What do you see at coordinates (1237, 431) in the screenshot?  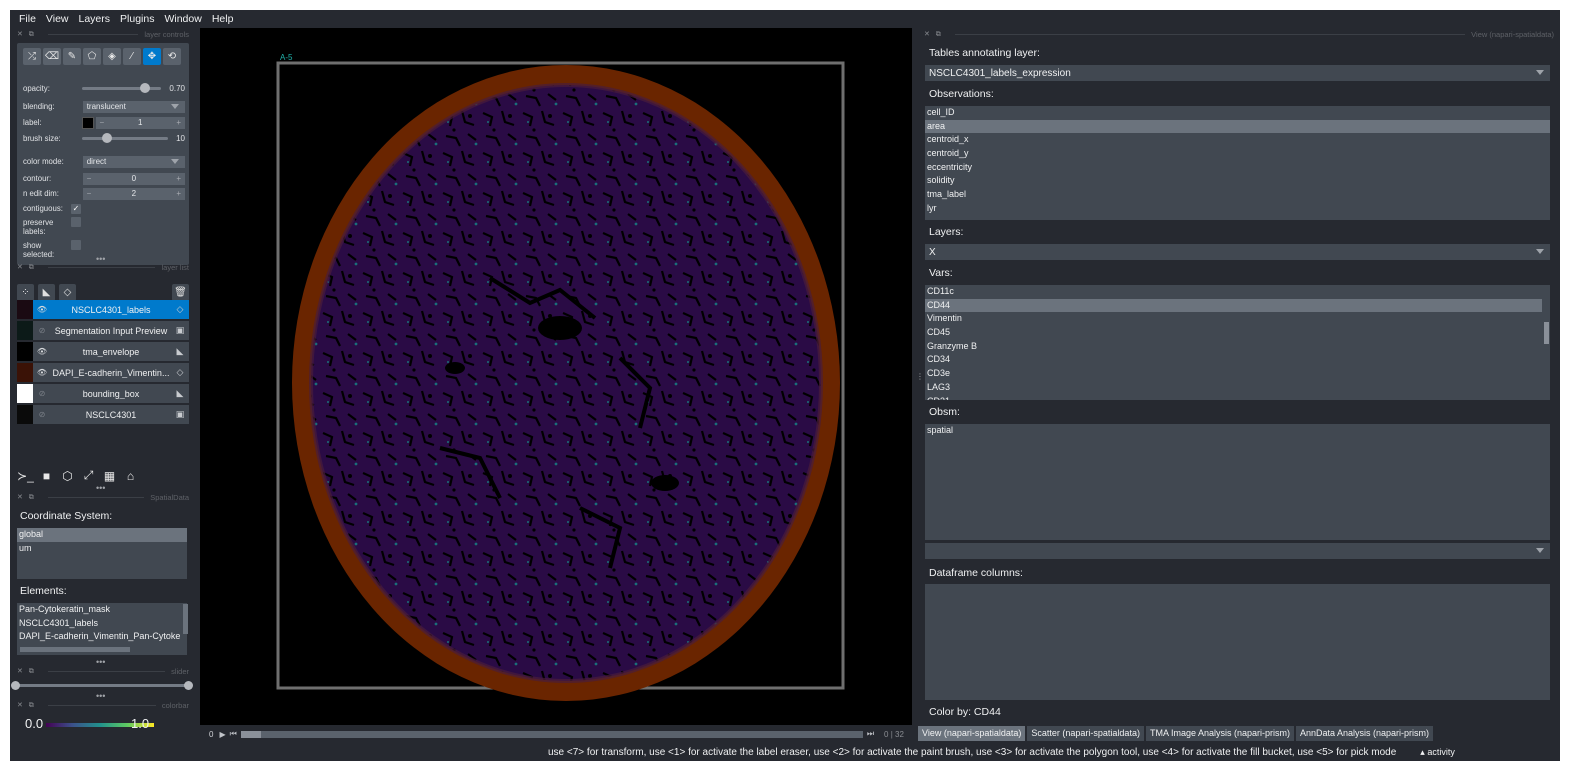 I see `obsm-item: spatial` at bounding box center [1237, 431].